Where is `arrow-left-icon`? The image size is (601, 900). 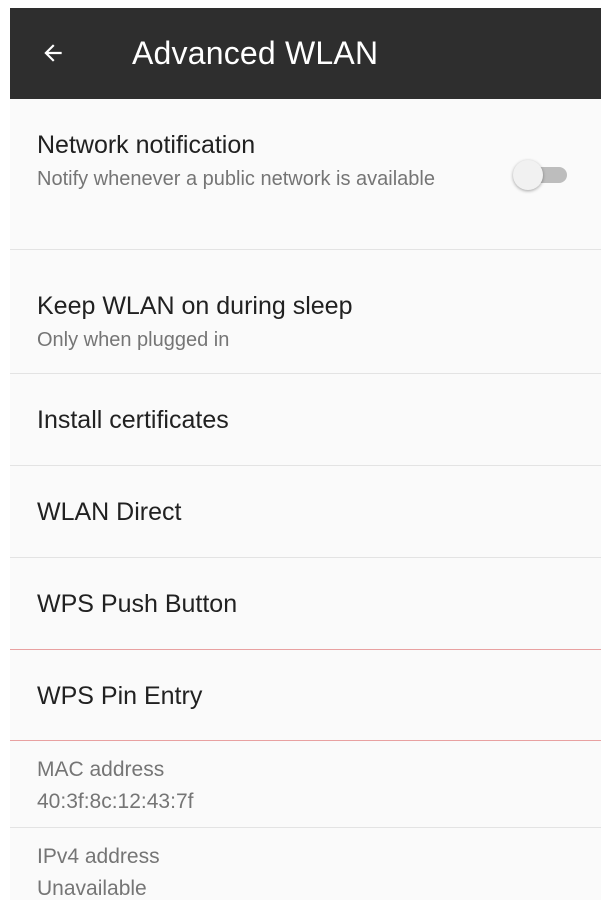 arrow-left-icon is located at coordinates (53, 53).